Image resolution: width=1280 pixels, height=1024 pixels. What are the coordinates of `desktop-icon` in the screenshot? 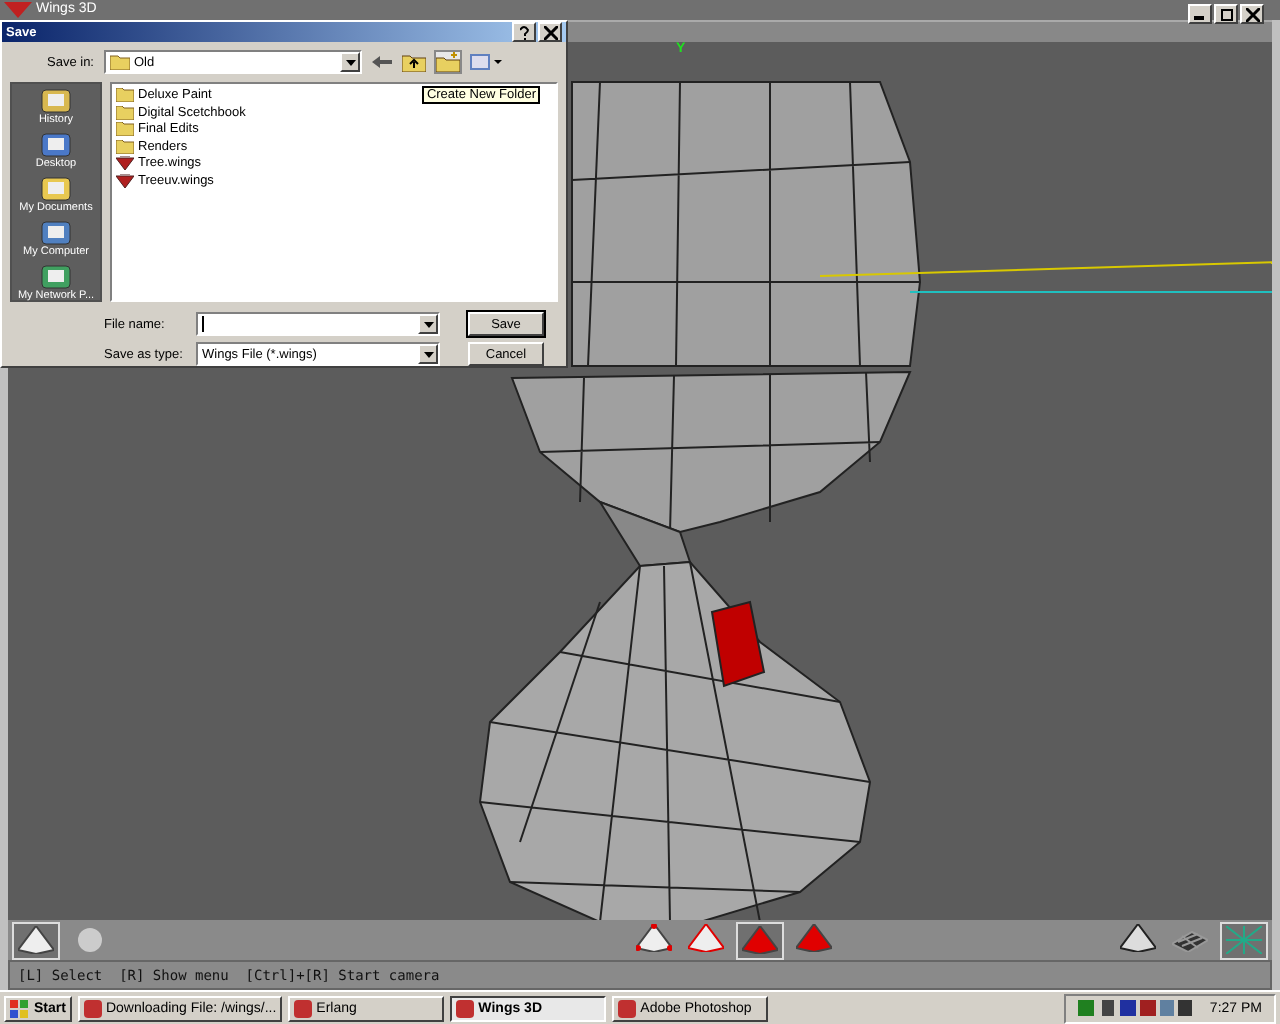 It's located at (56, 145).